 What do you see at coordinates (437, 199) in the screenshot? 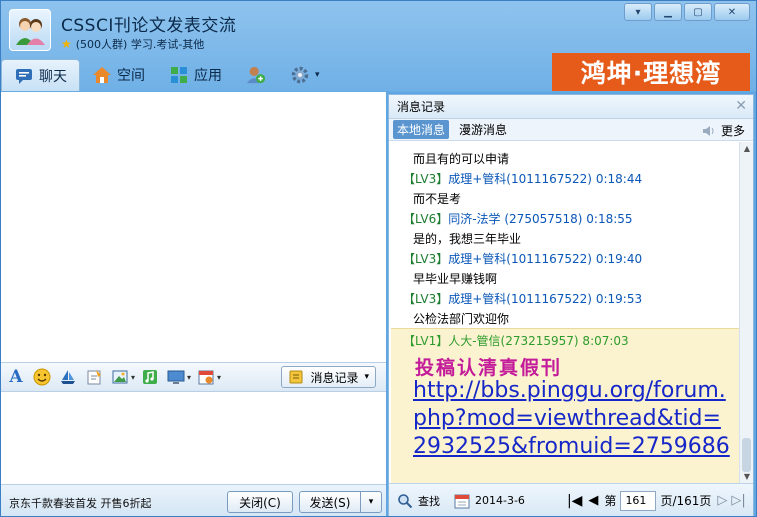
I see `history-message-text: 而不是考` at bounding box center [437, 199].